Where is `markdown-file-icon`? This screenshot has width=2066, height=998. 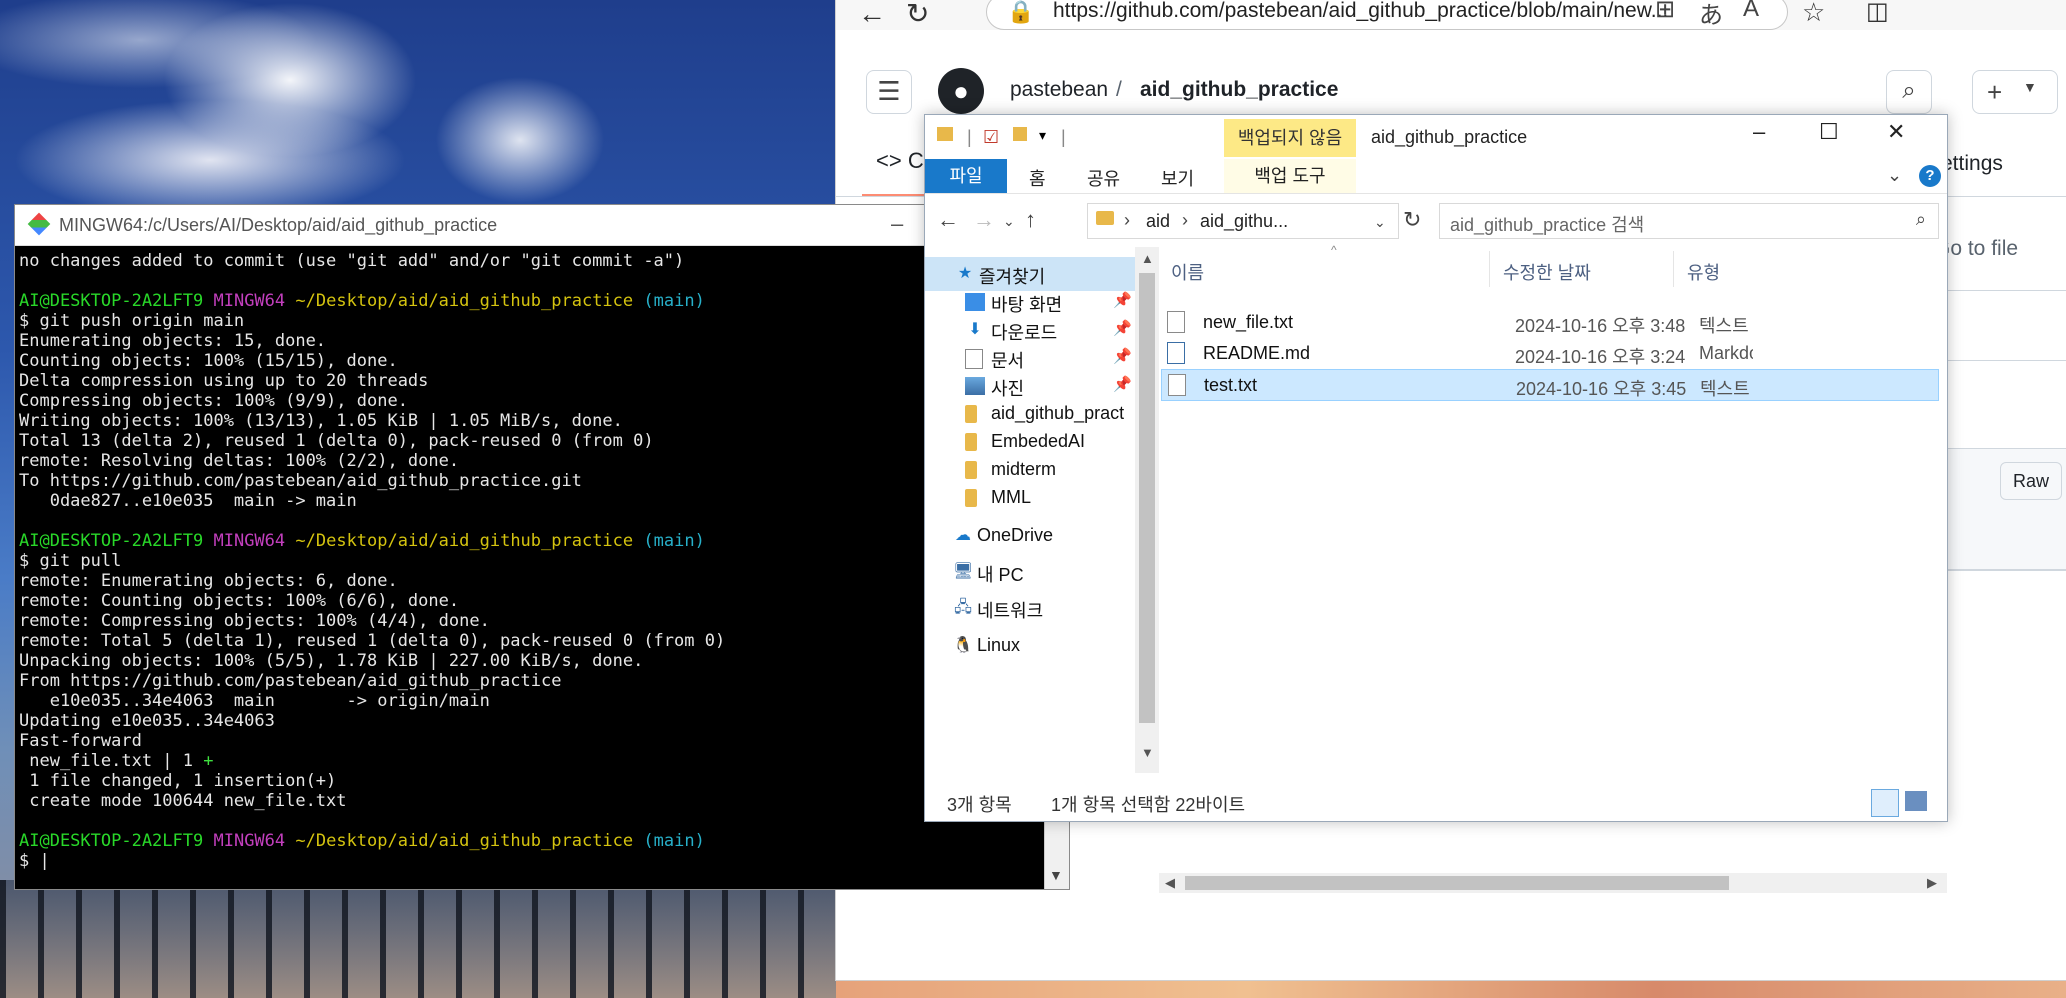
markdown-file-icon is located at coordinates (1176, 353).